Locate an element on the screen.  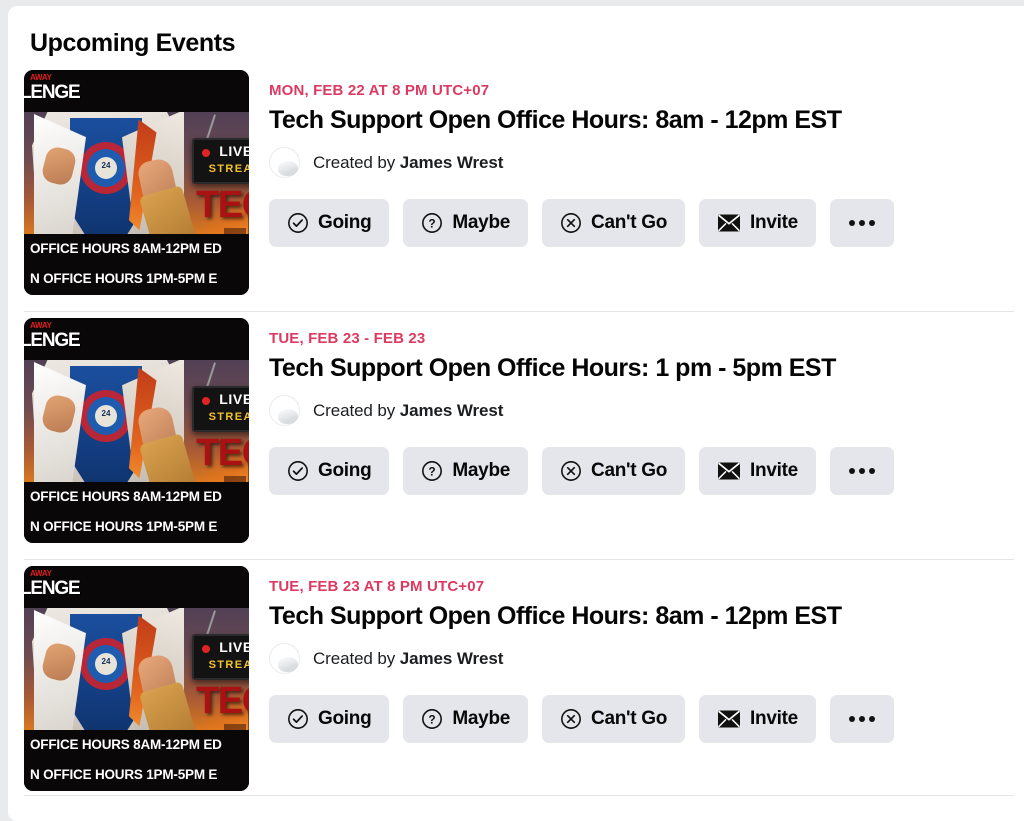
event-date: TUE, FEB 23 AT 8 PM UTC+07 is located at coordinates (377, 586).